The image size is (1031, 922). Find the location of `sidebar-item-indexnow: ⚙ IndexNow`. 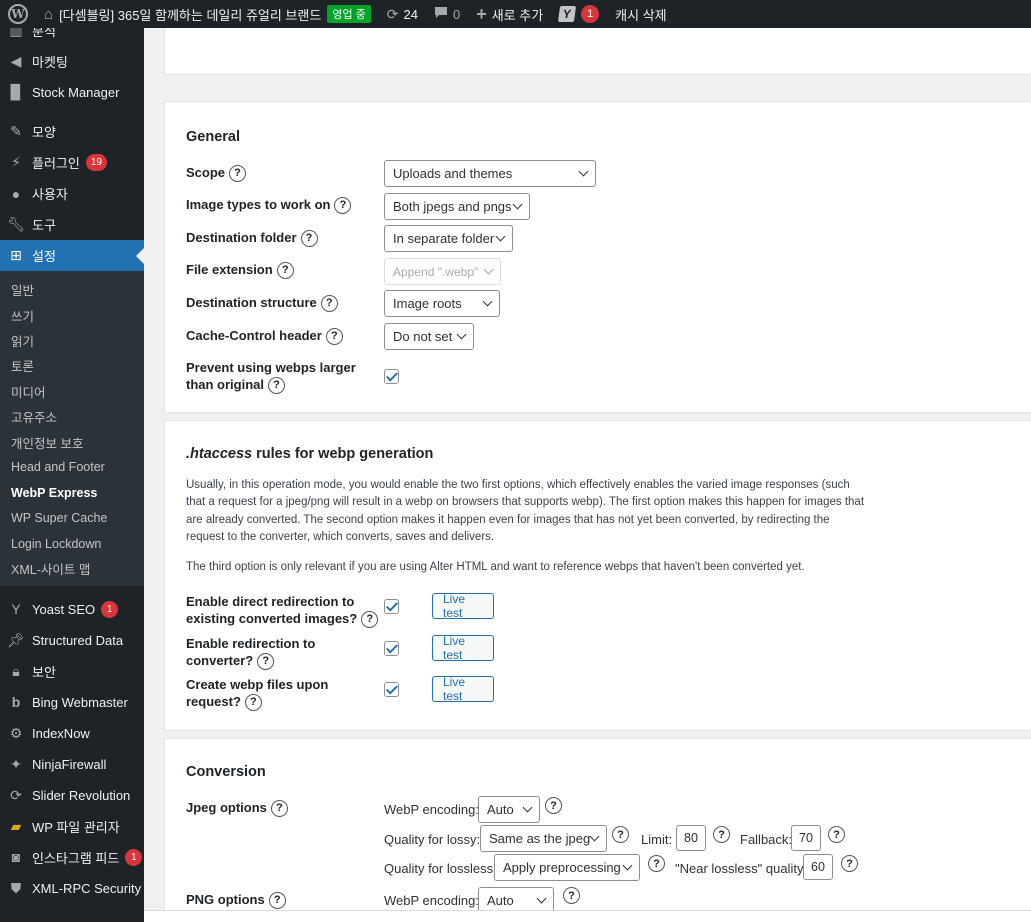

sidebar-item-indexnow: ⚙ IndexNow is located at coordinates (72, 733).